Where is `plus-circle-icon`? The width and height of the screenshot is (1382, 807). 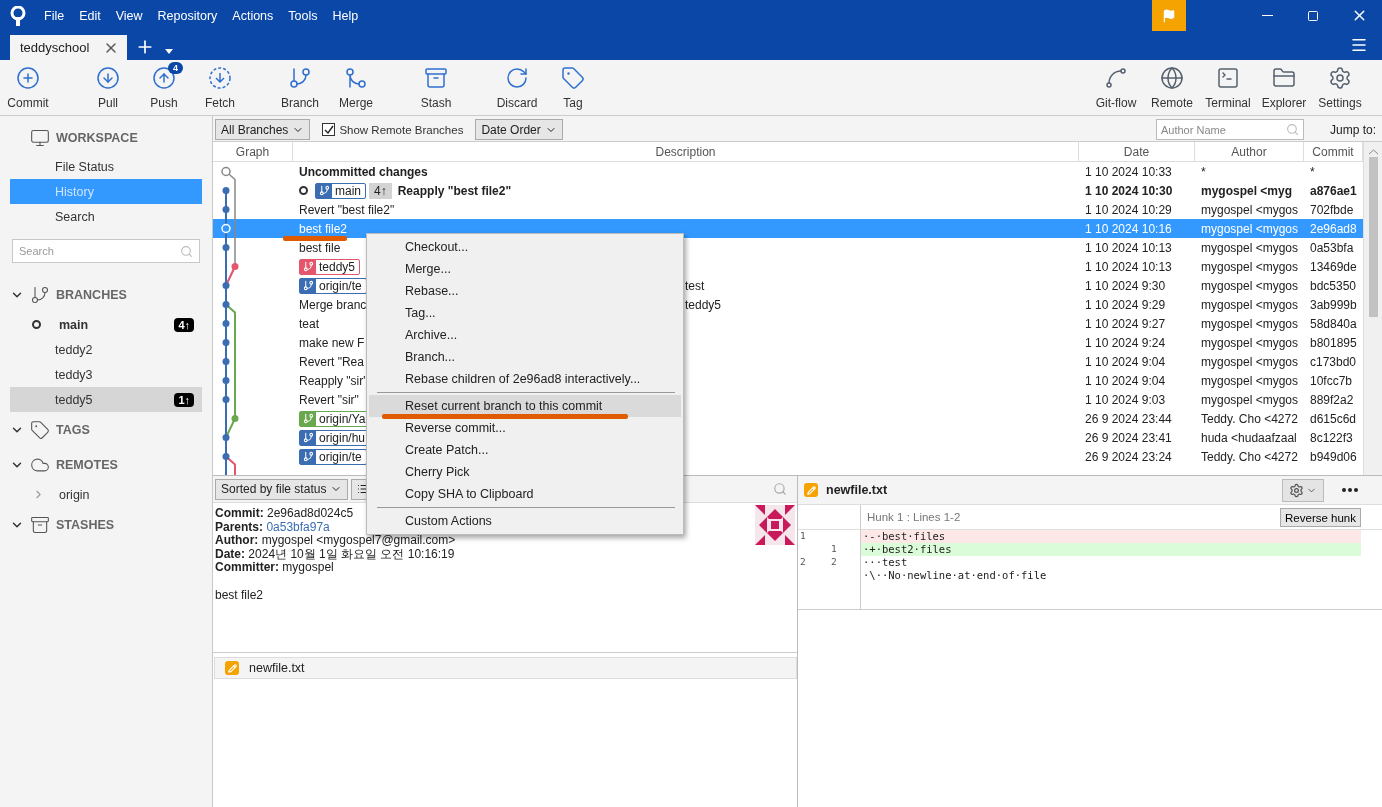 plus-circle-icon is located at coordinates (28, 77).